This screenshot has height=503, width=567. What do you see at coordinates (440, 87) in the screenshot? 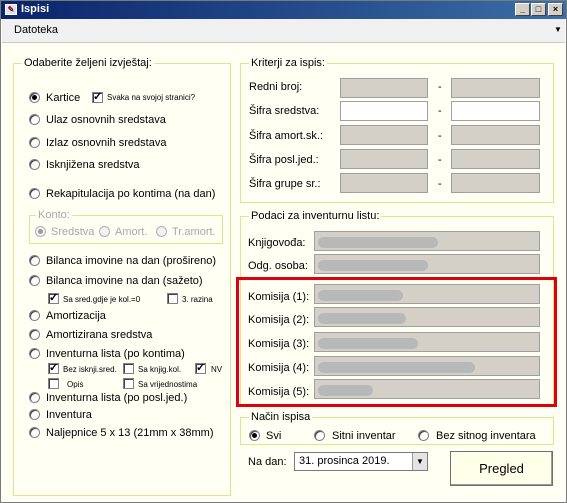
I see `redni-broj-dash: -` at bounding box center [440, 87].